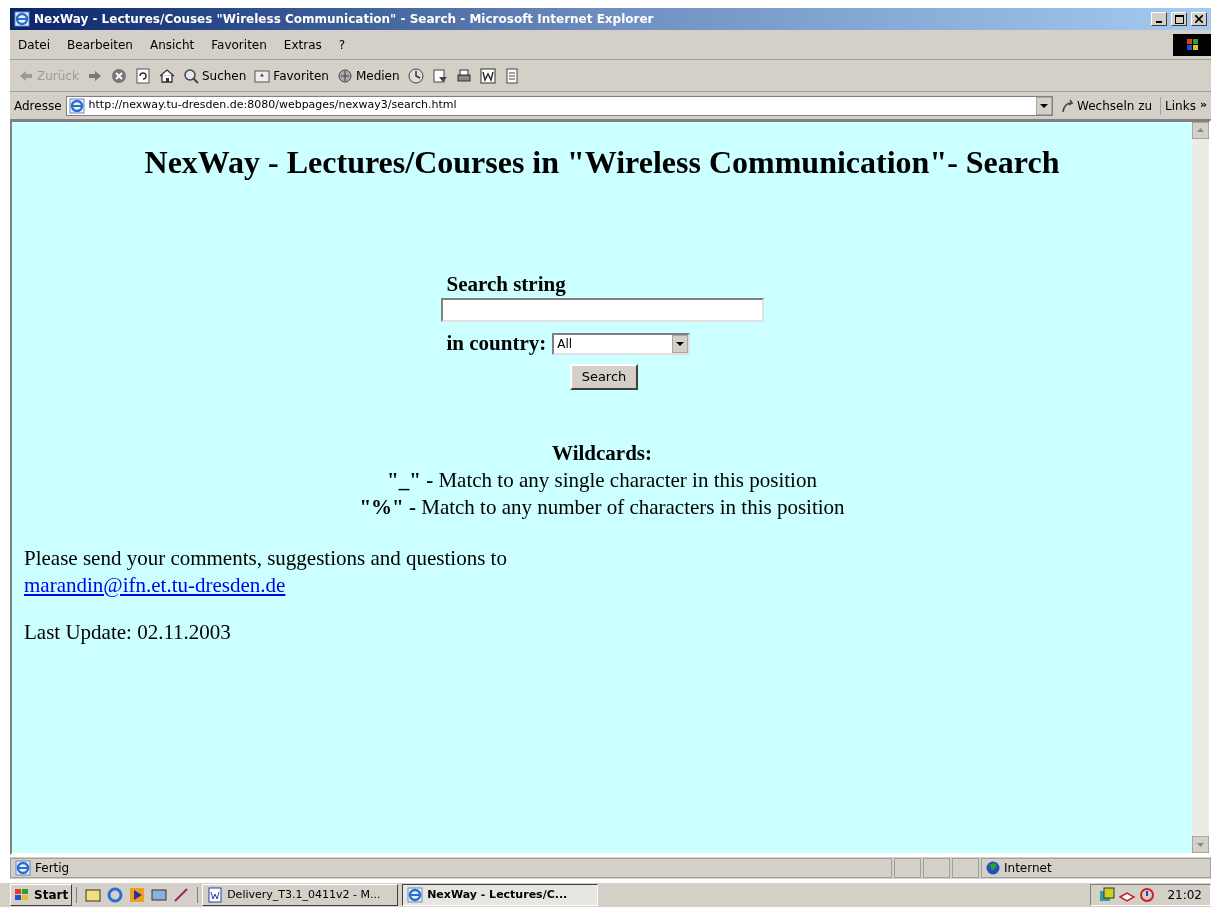 The image size is (1213, 907). What do you see at coordinates (1159, 19) in the screenshot?
I see `minimize-button` at bounding box center [1159, 19].